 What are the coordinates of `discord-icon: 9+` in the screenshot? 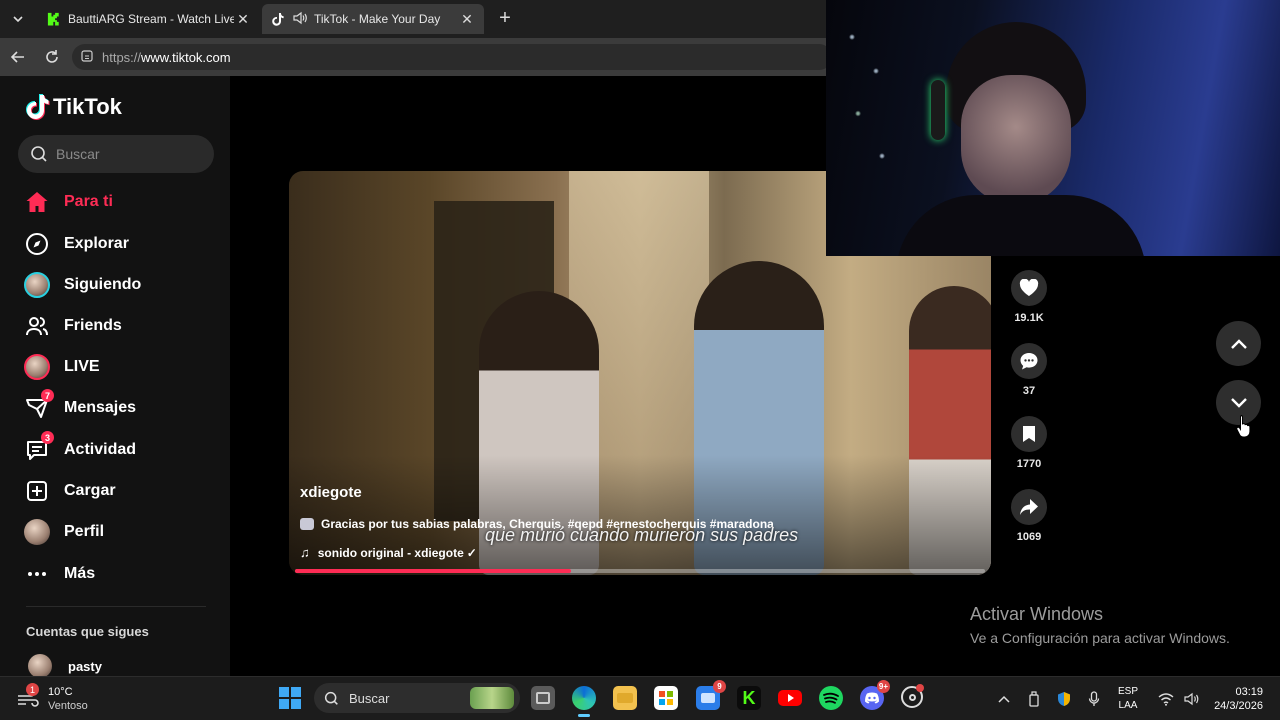 It's located at (875, 695).